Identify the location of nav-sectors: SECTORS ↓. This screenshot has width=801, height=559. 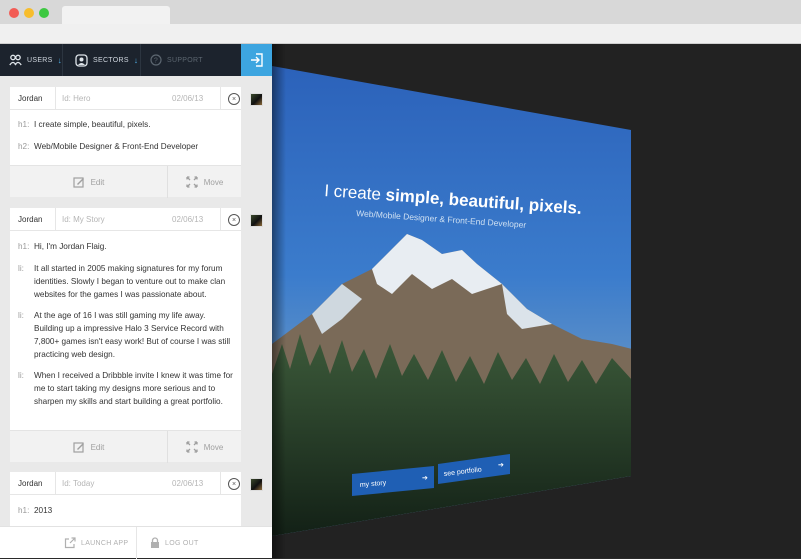
(106, 60).